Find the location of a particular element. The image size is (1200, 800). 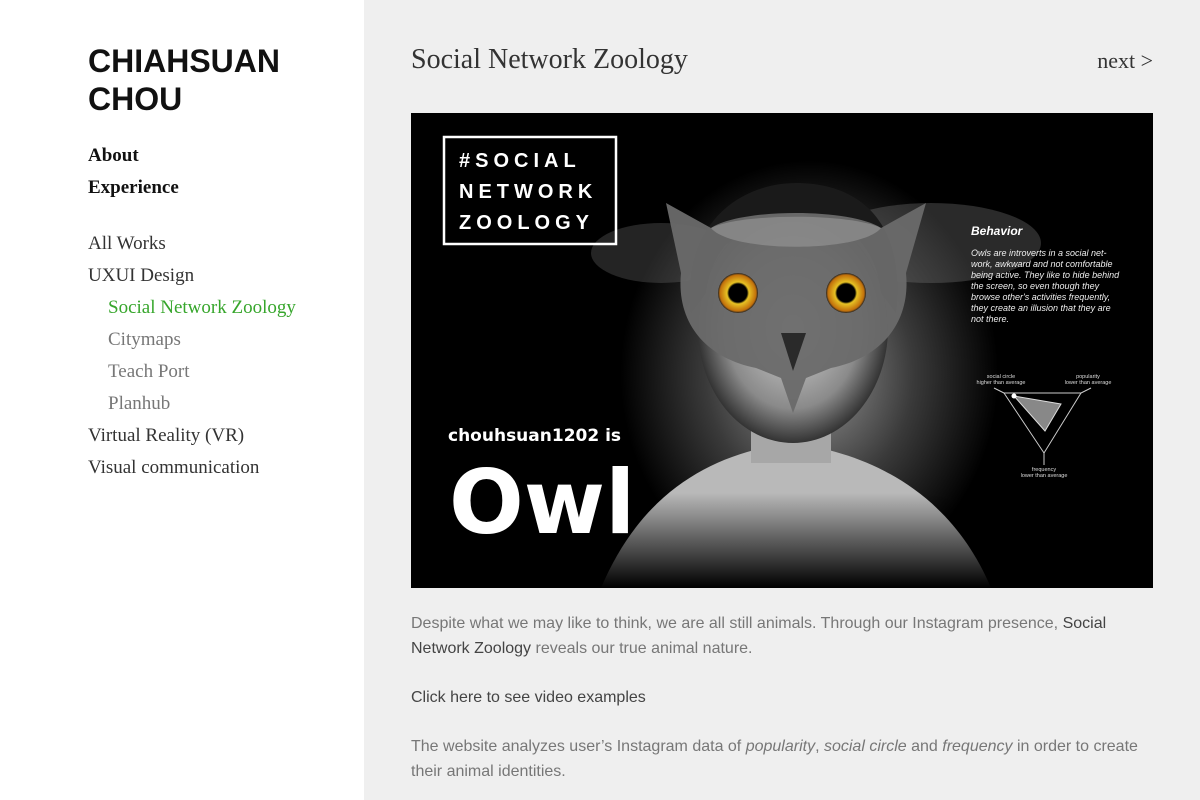

nav-uxui-design: UXUI Design is located at coordinates (192, 276).